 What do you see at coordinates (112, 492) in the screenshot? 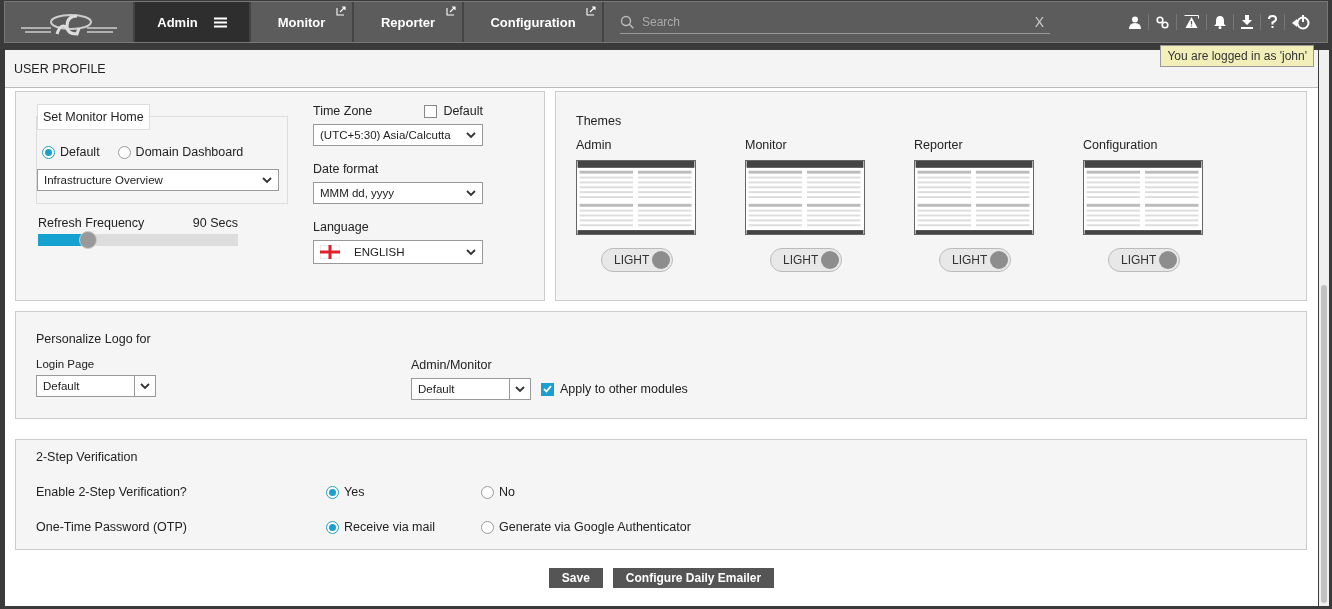
I see `setting-label: Enable 2-Step Verification?` at bounding box center [112, 492].